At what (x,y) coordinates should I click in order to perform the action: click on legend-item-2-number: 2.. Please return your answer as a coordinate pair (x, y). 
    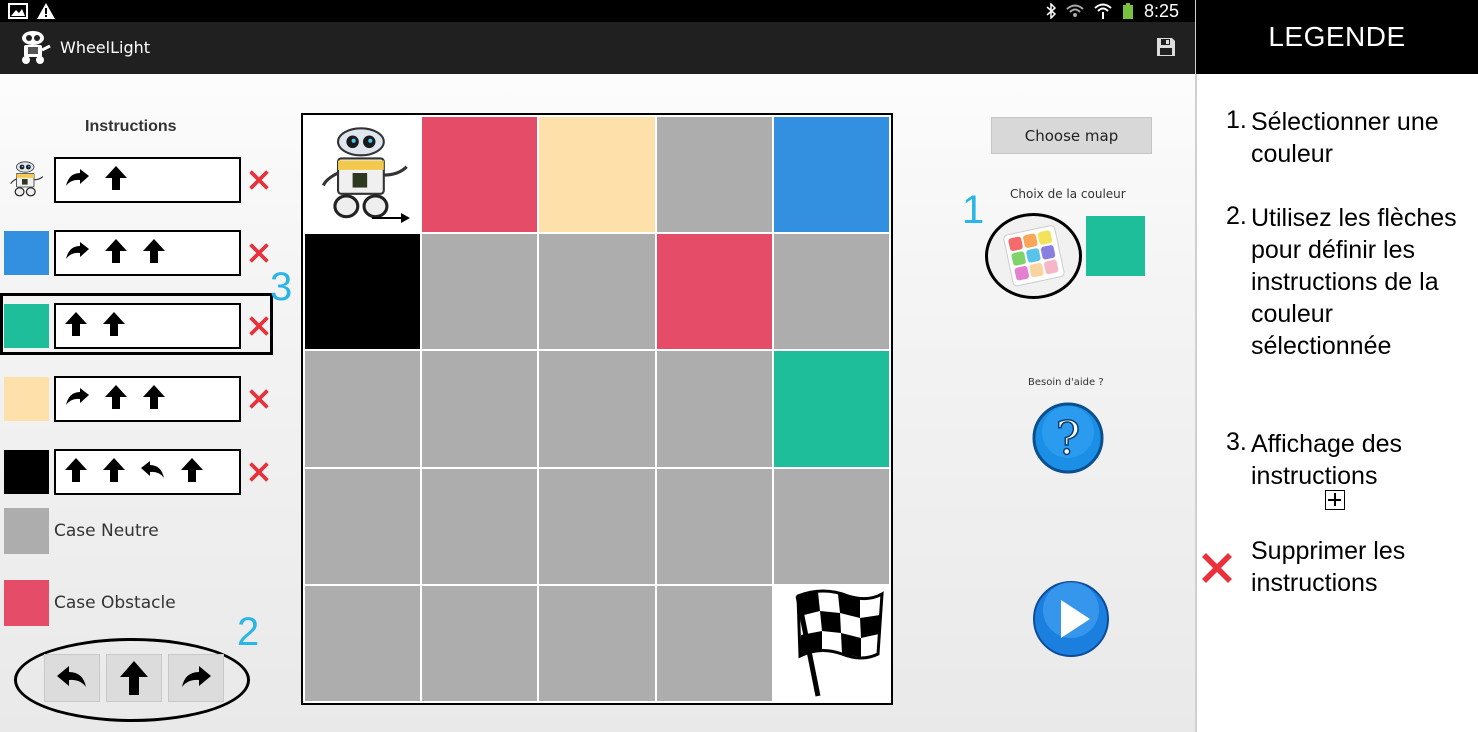
    Looking at the image, I should click on (1236, 216).